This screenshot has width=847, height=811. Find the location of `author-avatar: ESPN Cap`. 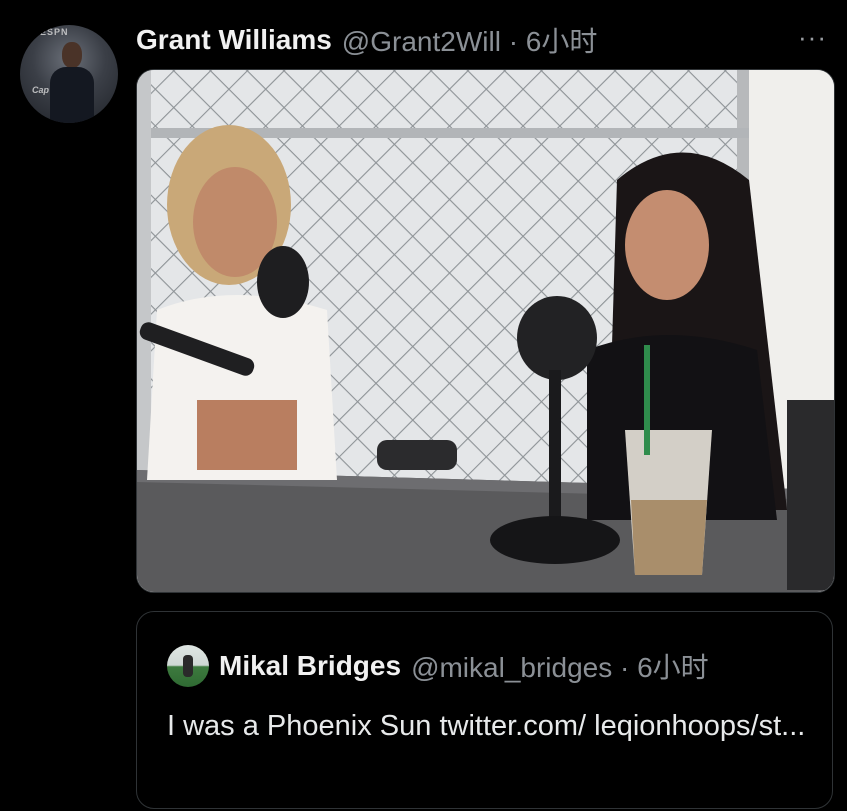

author-avatar: ESPN Cap is located at coordinates (69, 74).